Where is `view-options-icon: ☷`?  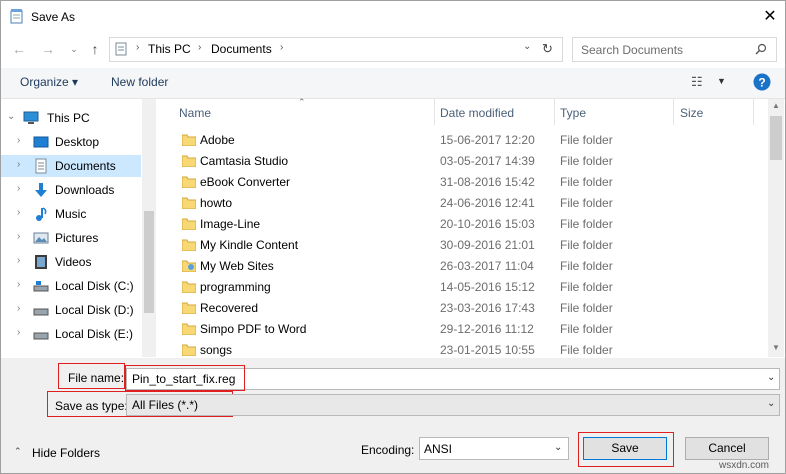
view-options-icon: ☷ is located at coordinates (697, 82).